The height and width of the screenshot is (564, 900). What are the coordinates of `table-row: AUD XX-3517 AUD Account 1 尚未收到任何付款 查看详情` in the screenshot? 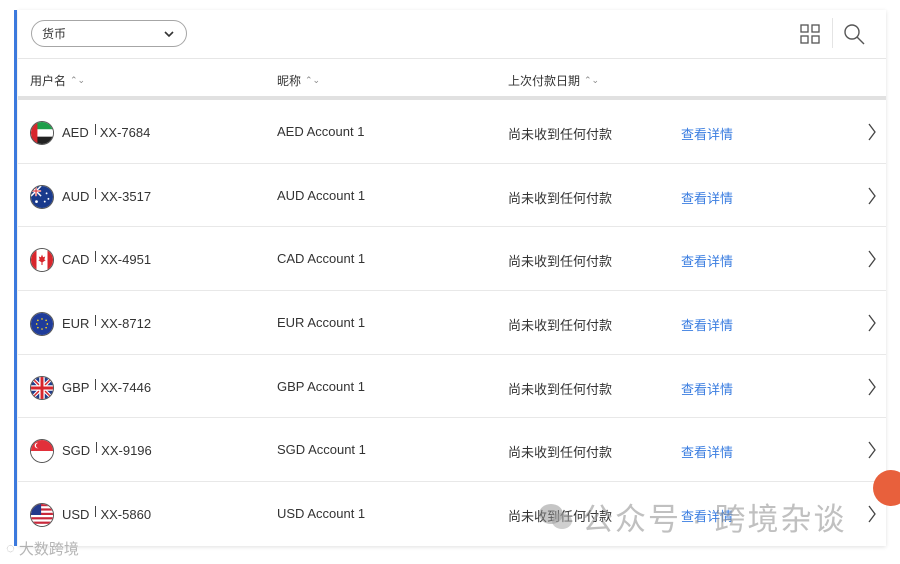 It's located at (452, 196).